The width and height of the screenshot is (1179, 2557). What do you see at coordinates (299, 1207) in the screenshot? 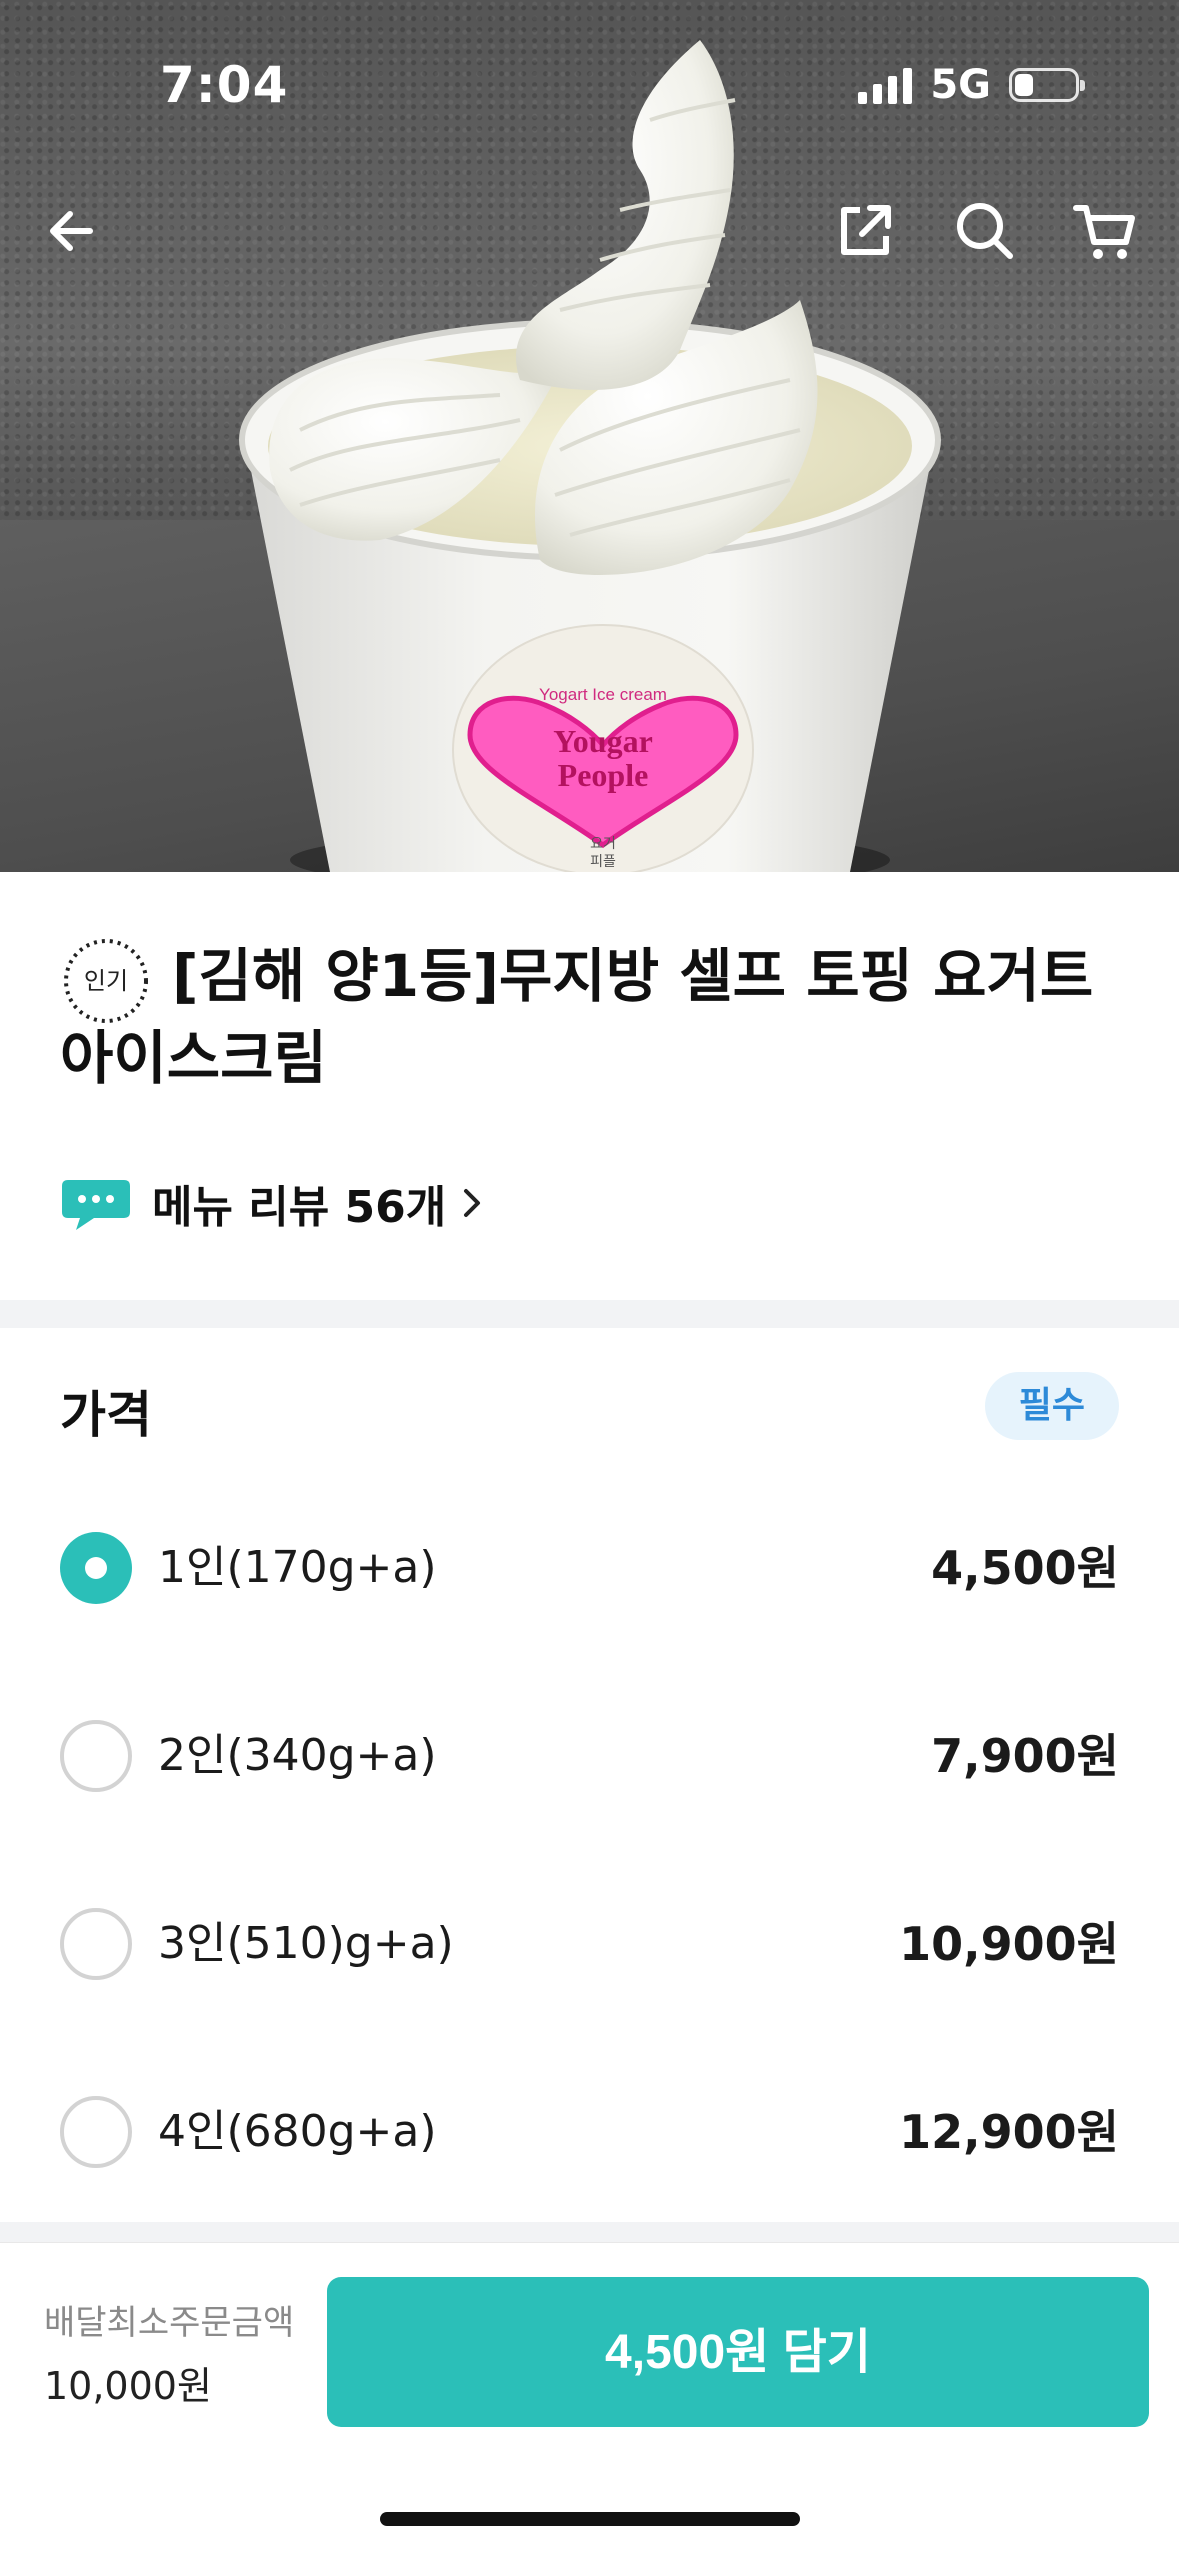
I see `review-count-text: 메뉴 리뷰 56개` at bounding box center [299, 1207].